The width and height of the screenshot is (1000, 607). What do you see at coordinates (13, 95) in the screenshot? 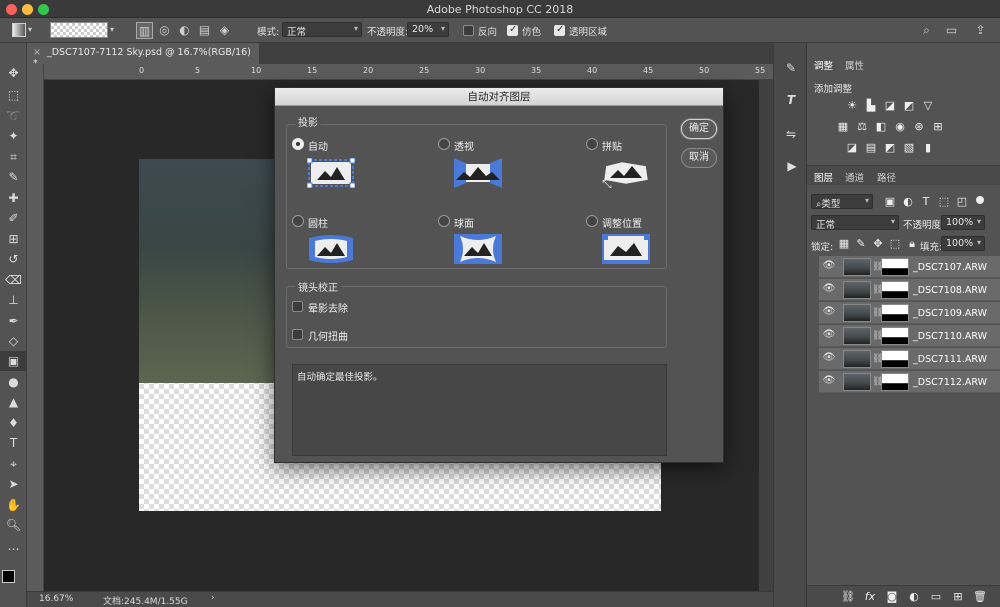
I see `marquee-tool-icon: ⬚` at bounding box center [13, 95].